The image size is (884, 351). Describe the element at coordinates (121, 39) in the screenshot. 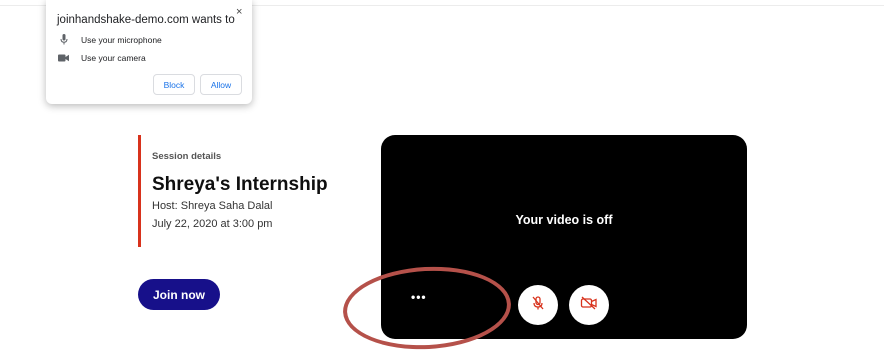

I see `permission-item-label: Use your microphone` at that location.